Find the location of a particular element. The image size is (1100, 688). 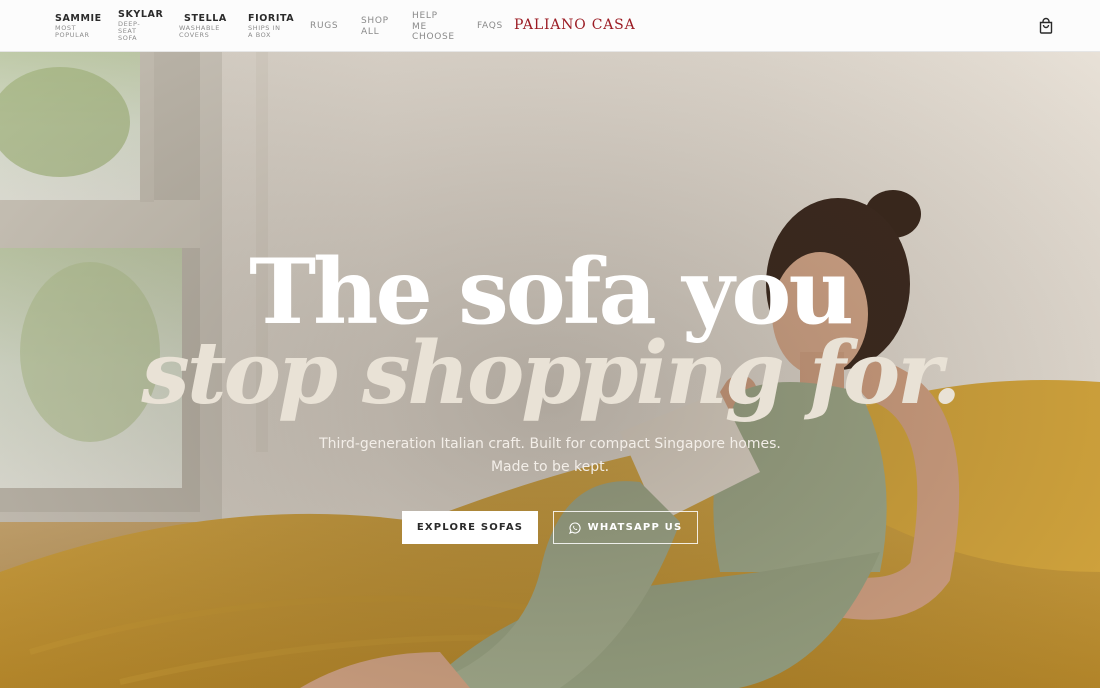

whatsapp-us-button: WHATSAPP US is located at coordinates (625, 527).